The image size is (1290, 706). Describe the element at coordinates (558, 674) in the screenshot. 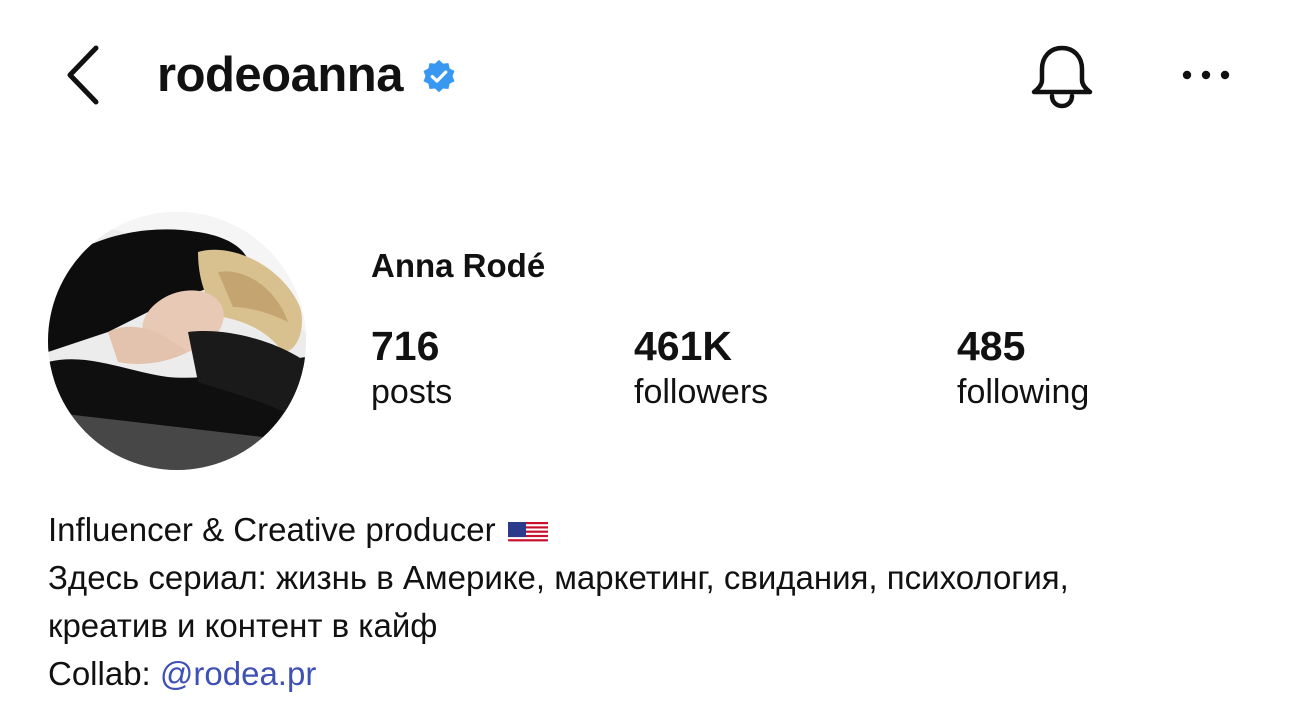

I see `bio-collab-line: Collab: @rodea.pr` at that location.